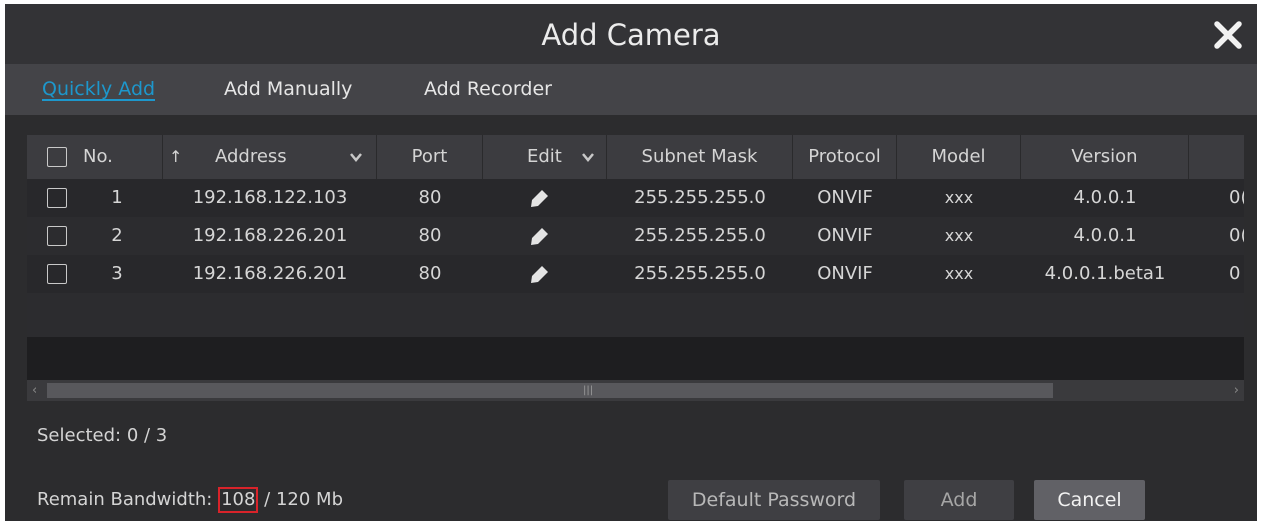 The height and width of the screenshot is (525, 1262). Describe the element at coordinates (300, 499) in the screenshot. I see `bandwidth-total: / 120 Mb` at that location.